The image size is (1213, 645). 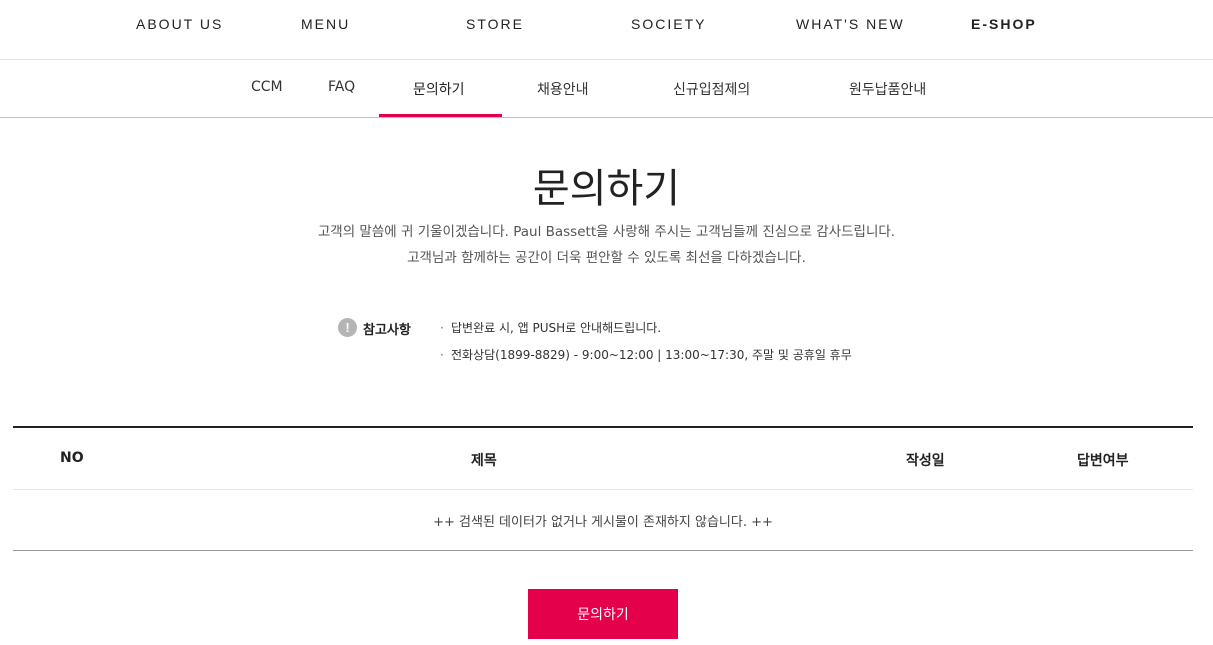 I want to click on col-header-title: 제목, so click(x=484, y=461).